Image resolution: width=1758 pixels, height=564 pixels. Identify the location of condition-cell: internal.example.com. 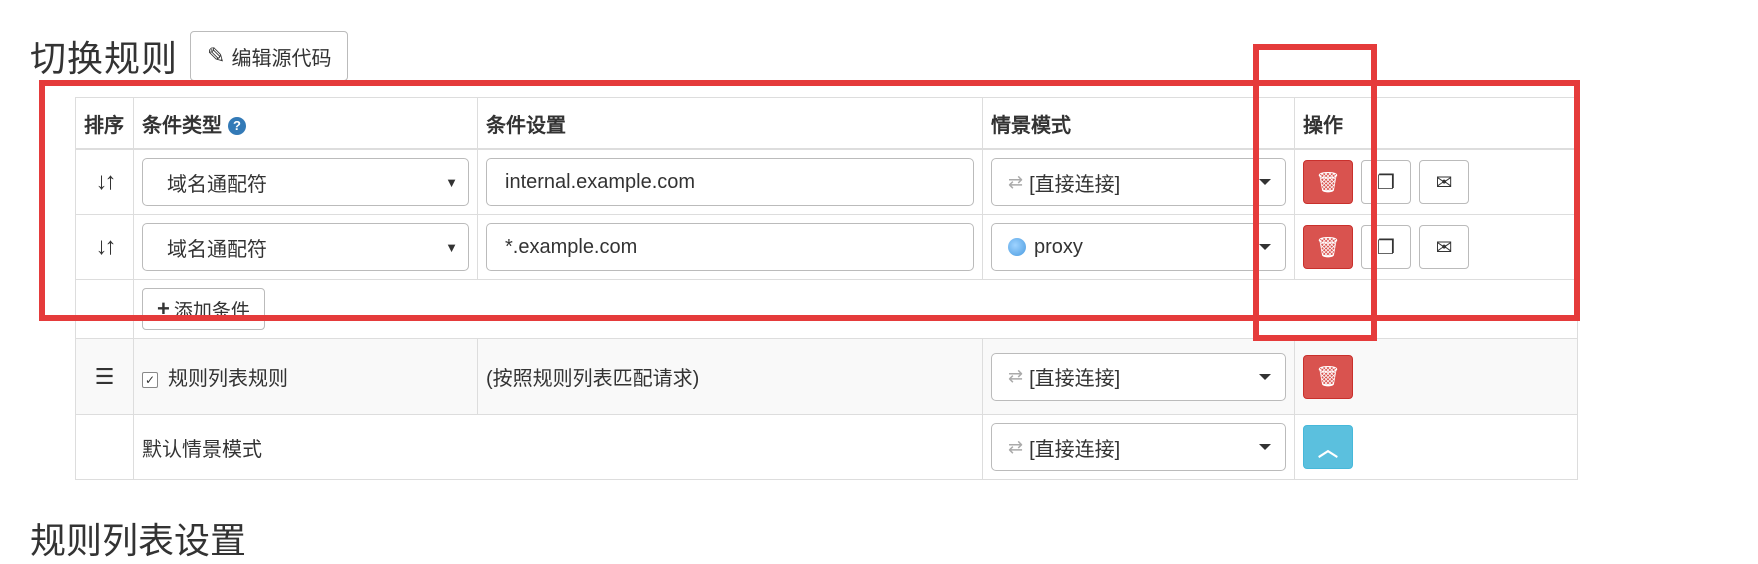
(730, 181).